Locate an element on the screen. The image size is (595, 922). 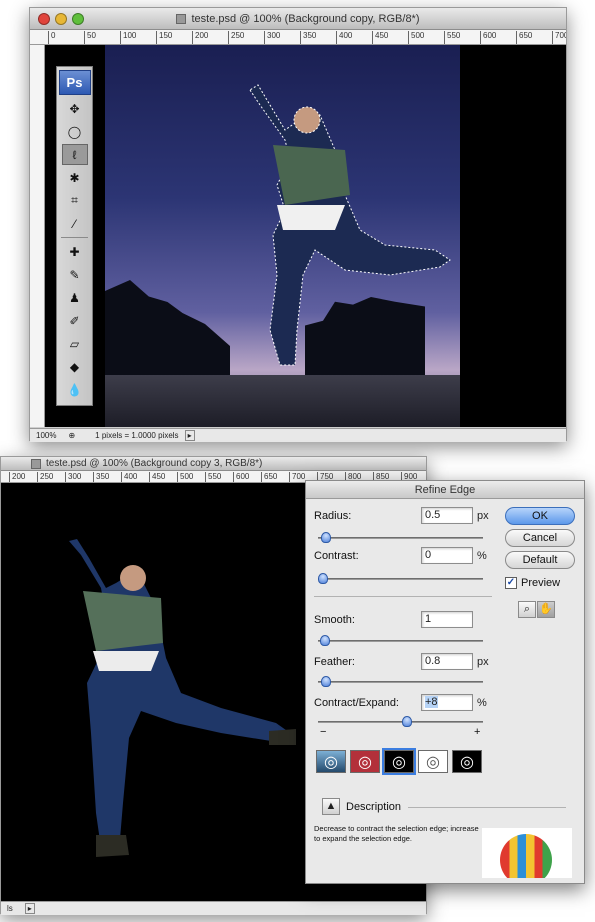
slice-tool-icon: ⁄ is located at coordinates (75, 223).